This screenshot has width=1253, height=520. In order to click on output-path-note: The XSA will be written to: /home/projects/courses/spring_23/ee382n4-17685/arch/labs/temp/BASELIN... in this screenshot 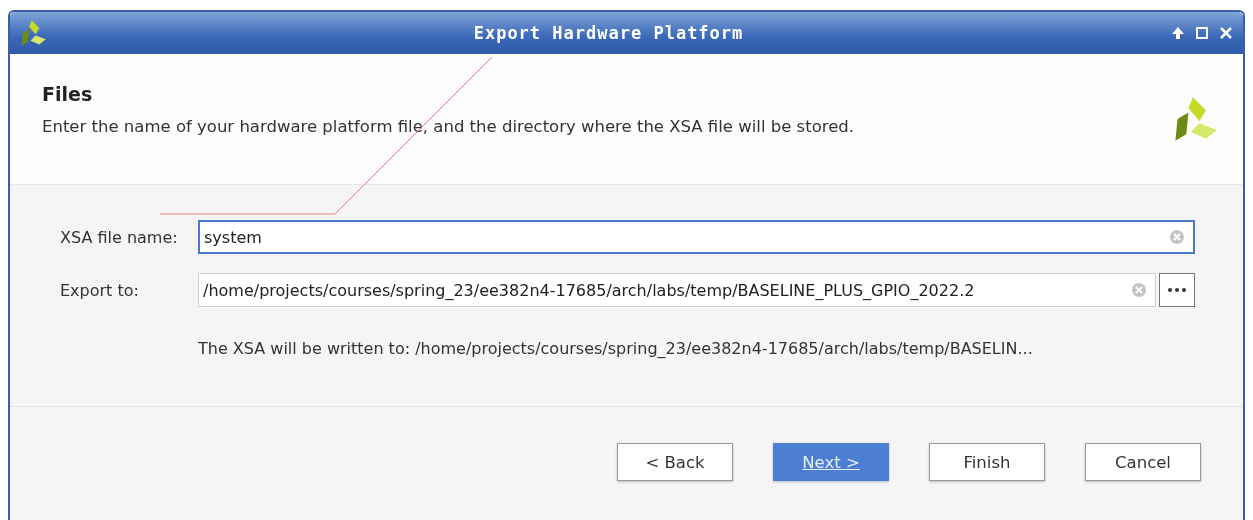, I will do `click(616, 348)`.